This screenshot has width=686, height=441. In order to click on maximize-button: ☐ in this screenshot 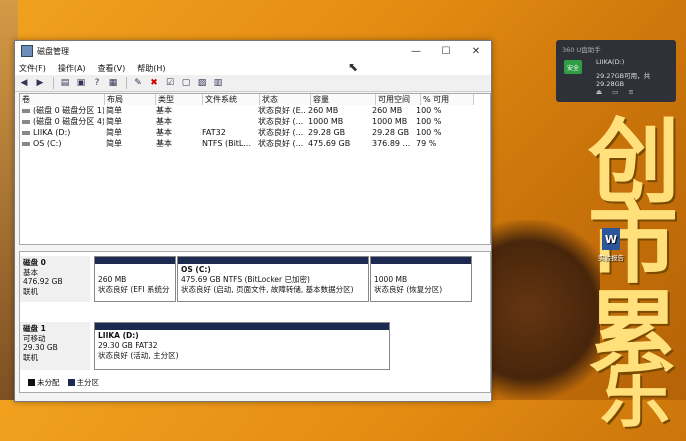, I will do `click(446, 51)`.